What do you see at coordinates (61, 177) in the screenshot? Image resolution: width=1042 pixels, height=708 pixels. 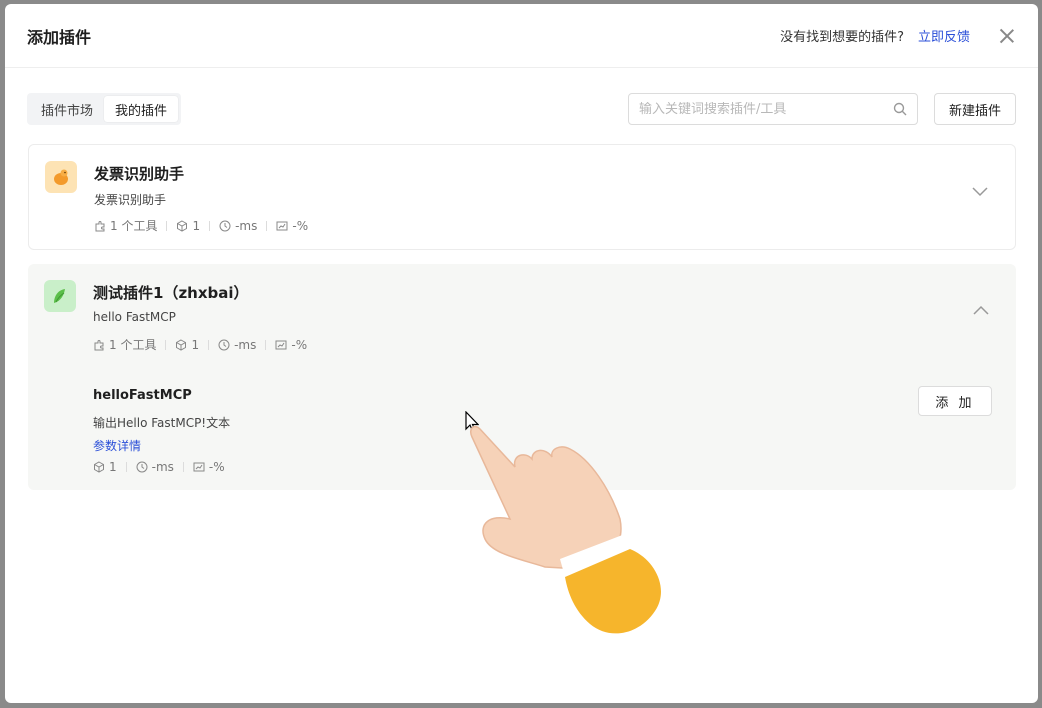 I see `orange-duck-icon` at bounding box center [61, 177].